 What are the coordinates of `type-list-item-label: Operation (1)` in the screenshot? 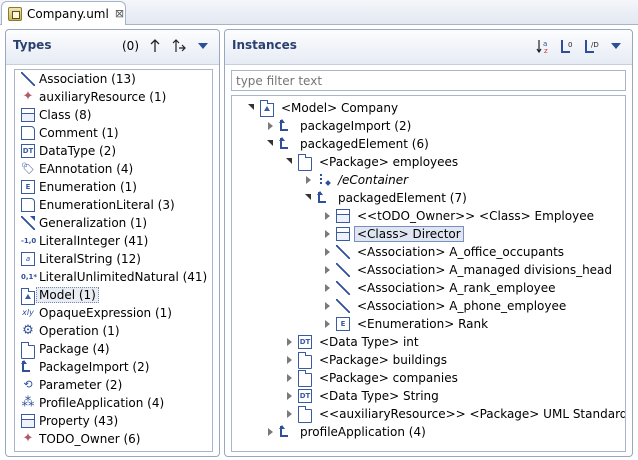 It's located at (79, 331).